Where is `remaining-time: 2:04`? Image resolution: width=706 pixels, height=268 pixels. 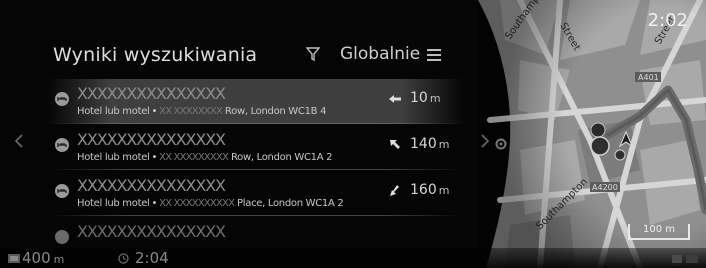 remaining-time: 2:04 is located at coordinates (152, 258).